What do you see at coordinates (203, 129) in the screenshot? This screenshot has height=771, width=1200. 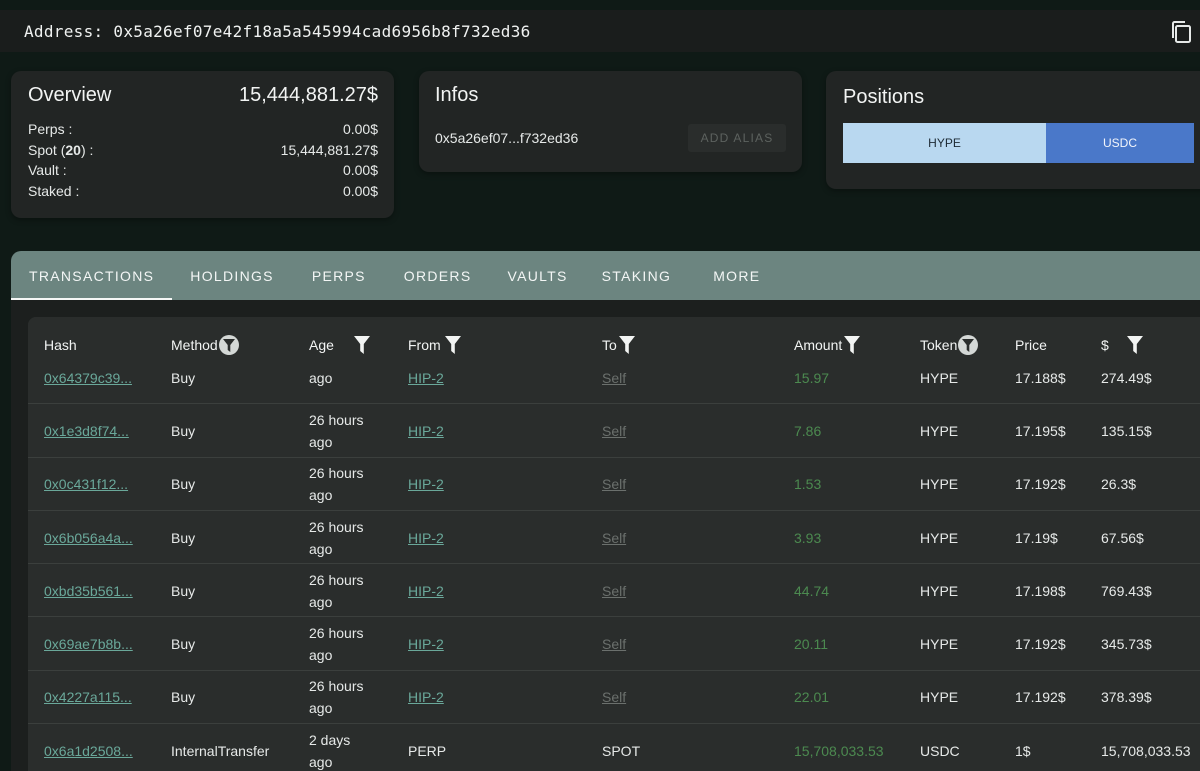 I see `overview-row-perps: Perps : 0.00$` at bounding box center [203, 129].